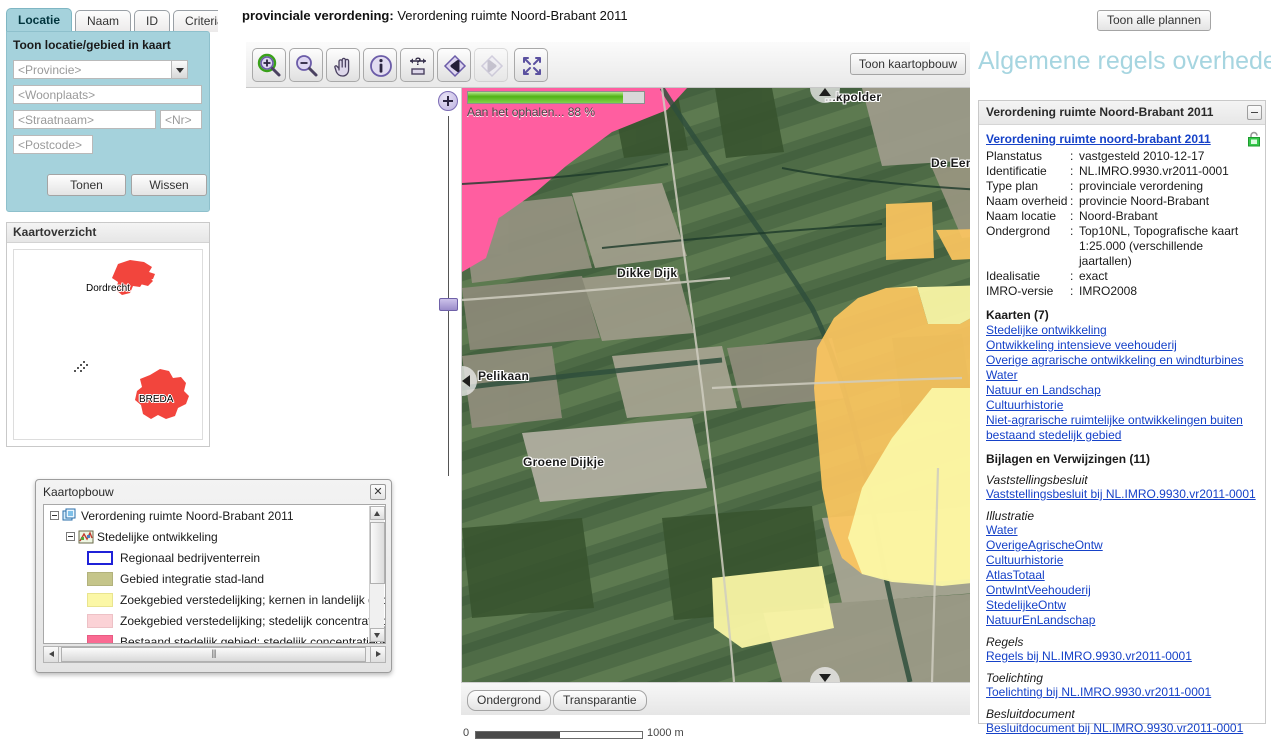 Image resolution: width=1271 pixels, height=744 pixels. I want to click on close-icon: ✕, so click(378, 492).